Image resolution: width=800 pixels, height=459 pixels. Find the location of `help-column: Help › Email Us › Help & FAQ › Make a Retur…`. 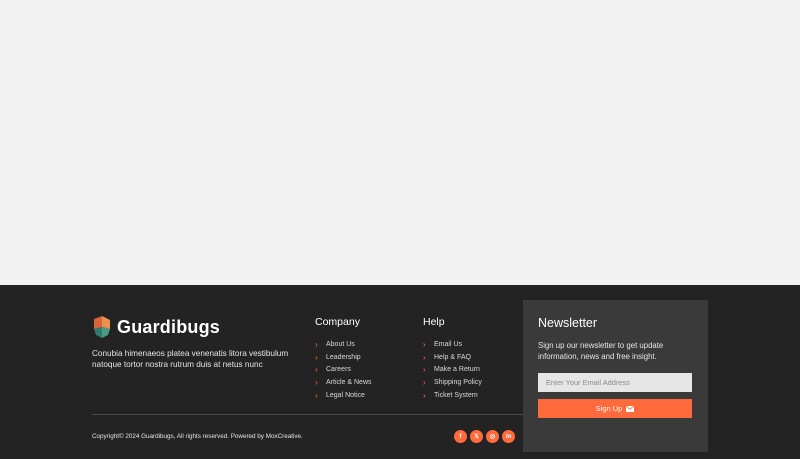

help-column: Help › Email Us › Help & FAQ › Make a Retur… is located at coordinates (452, 359).